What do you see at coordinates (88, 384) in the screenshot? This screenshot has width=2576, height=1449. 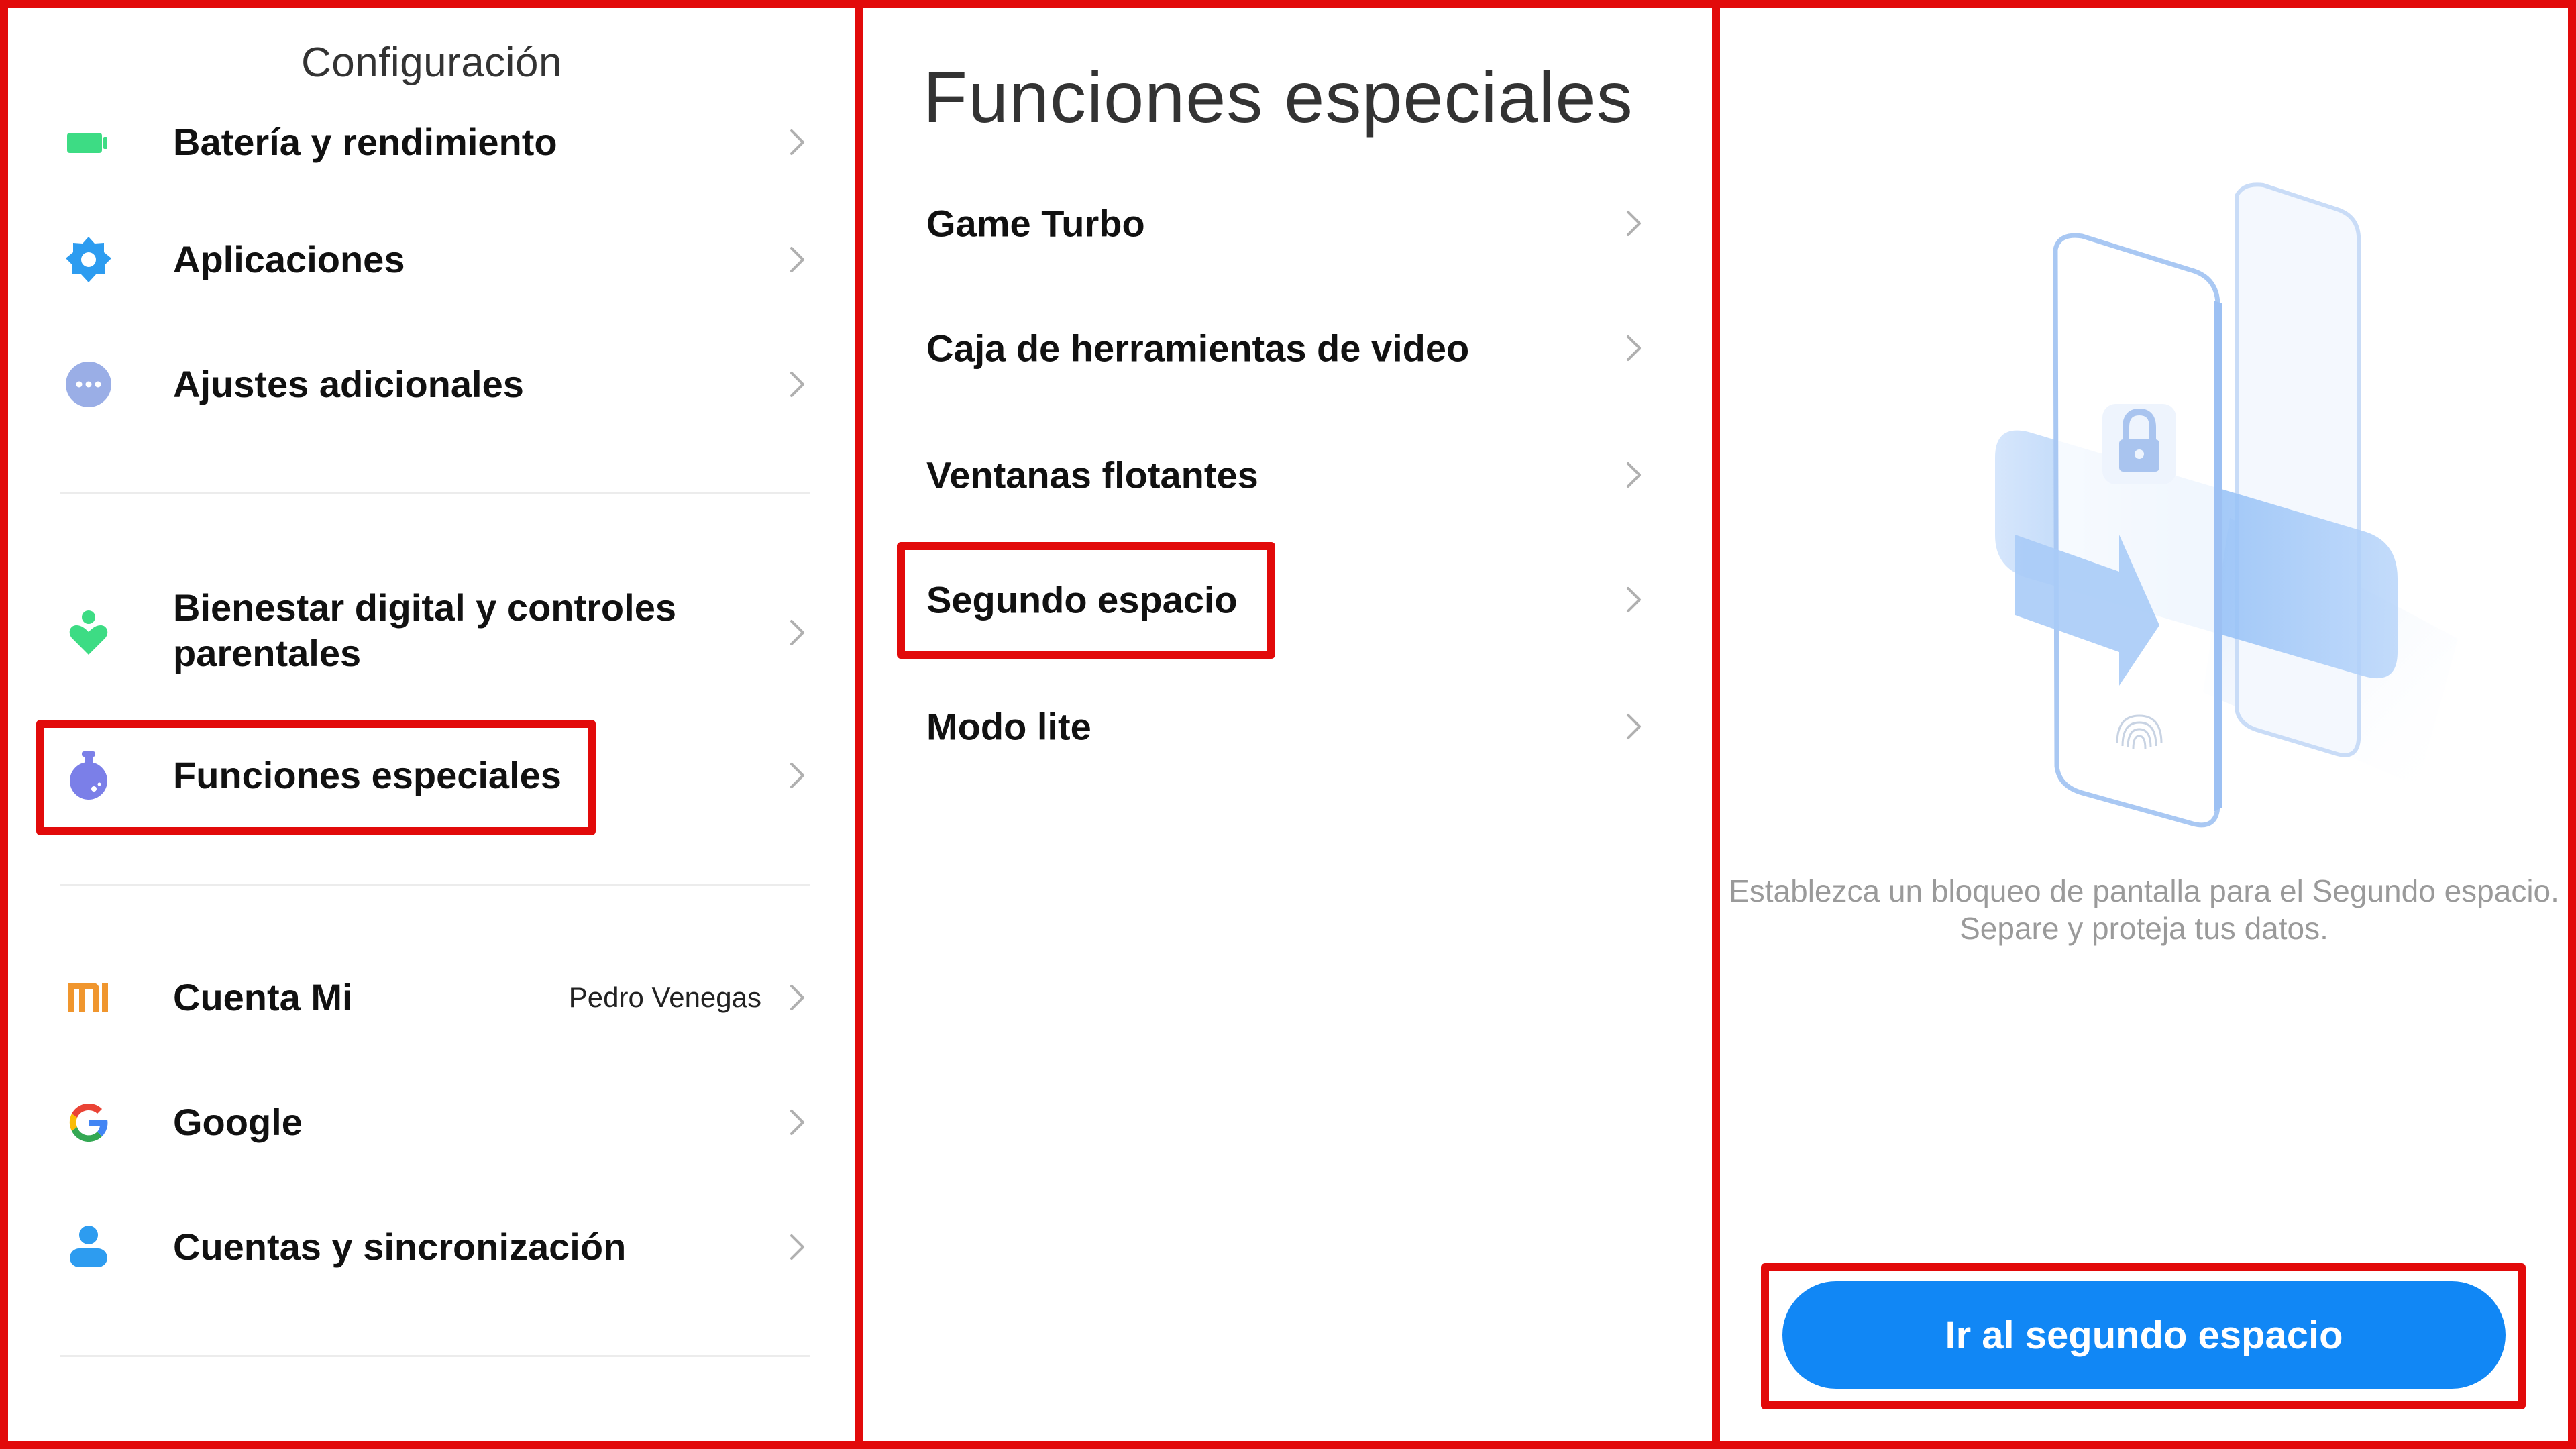 I see `more-dots-icon` at bounding box center [88, 384].